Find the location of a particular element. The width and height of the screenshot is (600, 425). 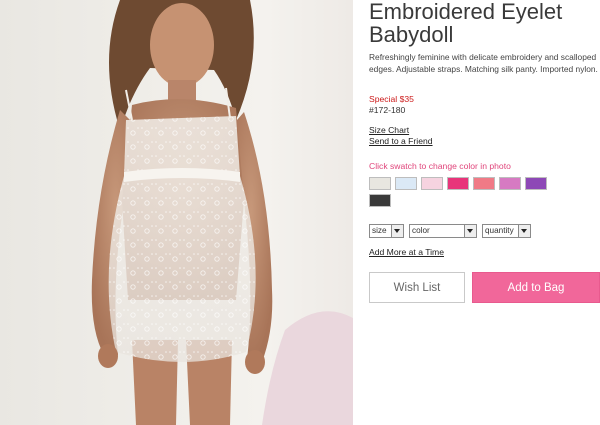

color-select: color is located at coordinates (443, 231).